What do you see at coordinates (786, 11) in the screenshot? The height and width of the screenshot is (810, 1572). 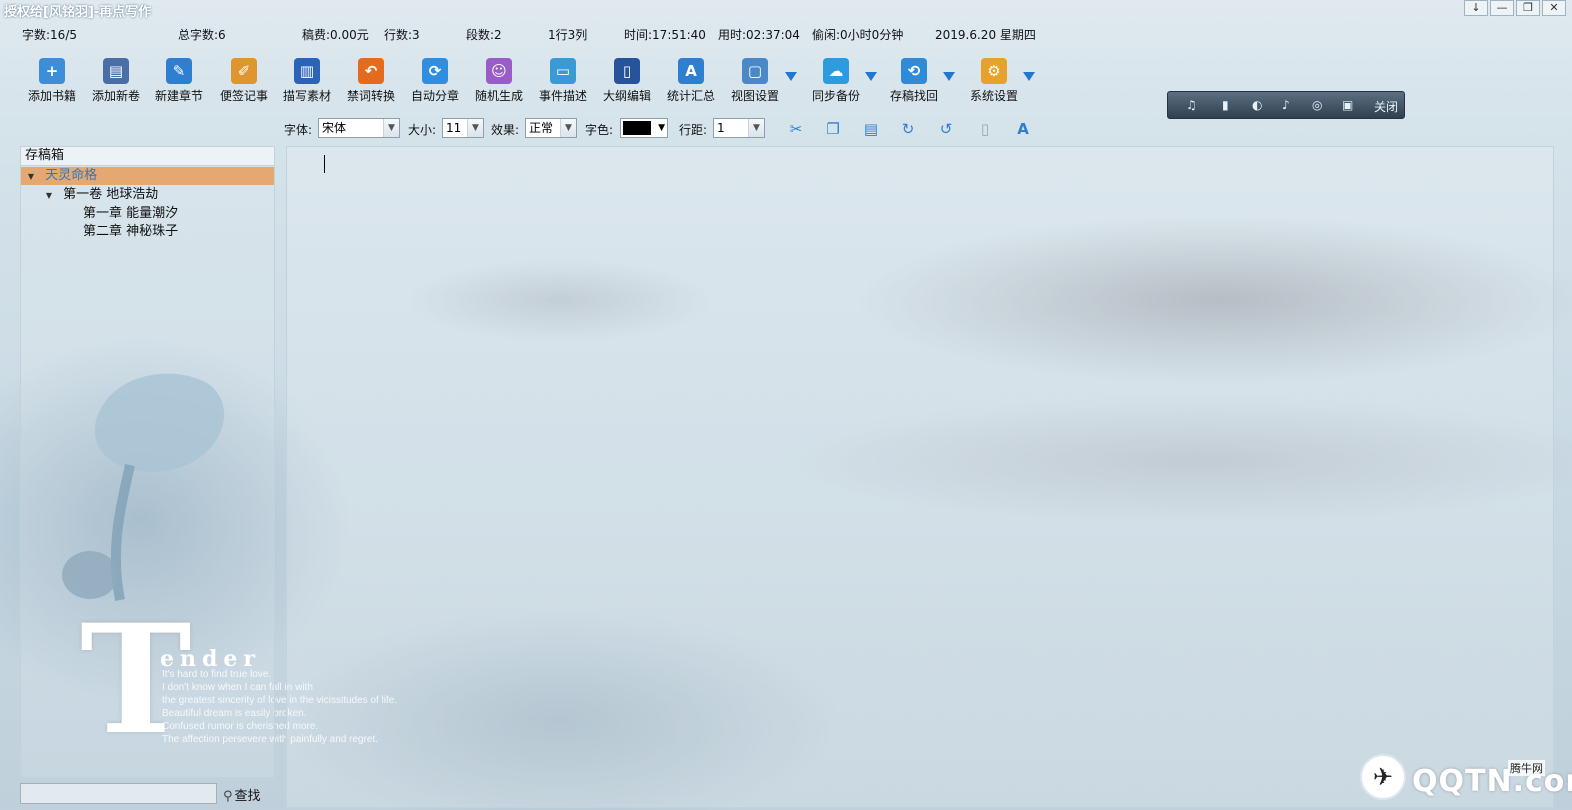 I see `title-bar: 授权给[风铭羽]-再点写作 ↓ — ❐ ✕` at bounding box center [786, 11].